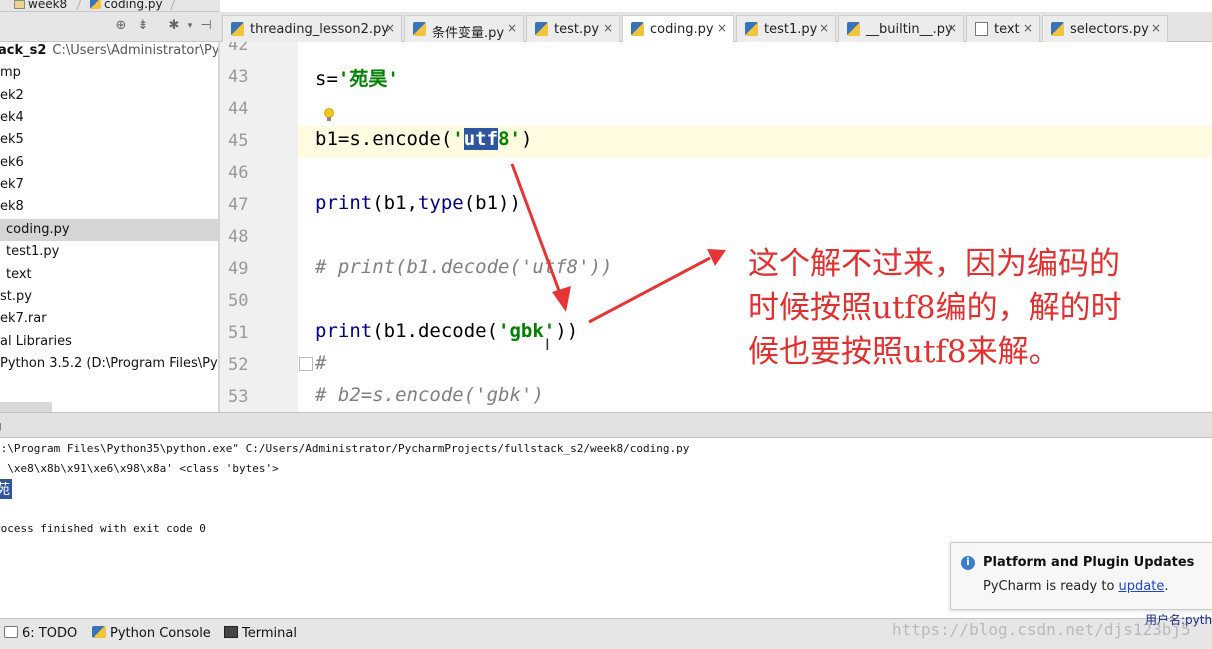 This screenshot has height=649, width=1212. I want to click on notification-title: Platform and Plugin Updates, so click(1089, 562).